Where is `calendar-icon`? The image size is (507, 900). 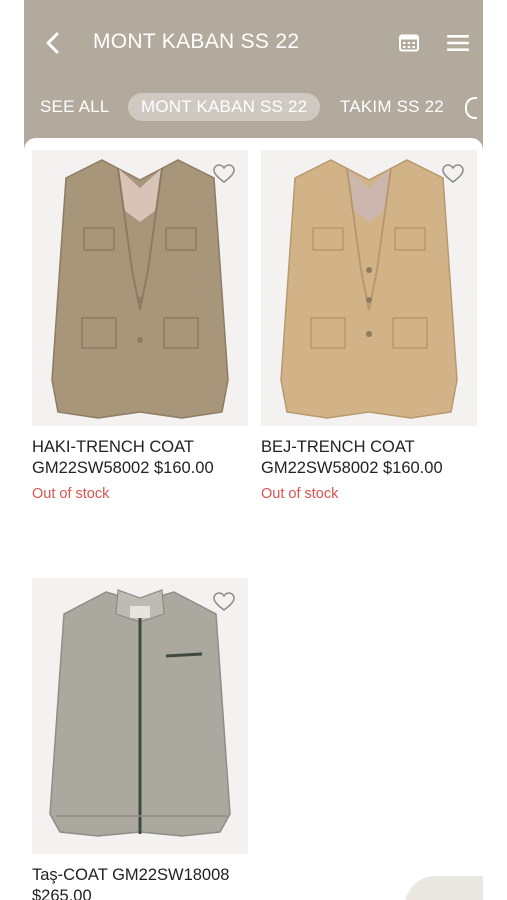
calendar-icon is located at coordinates (409, 43).